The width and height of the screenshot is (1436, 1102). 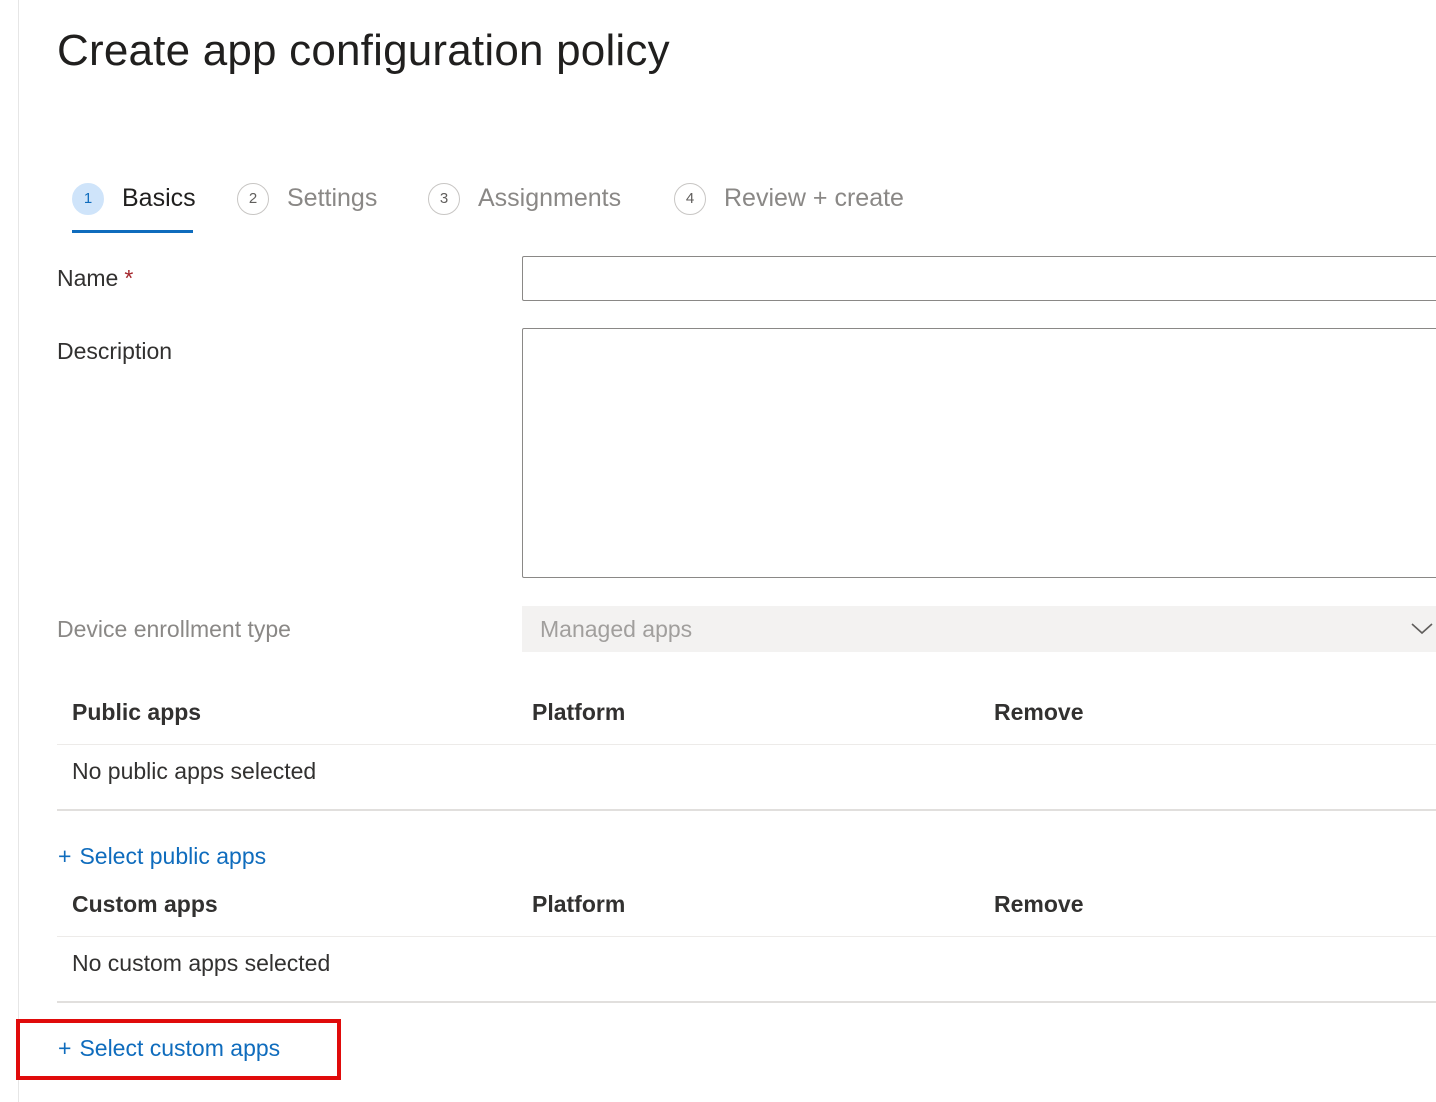 I want to click on column-public-apps: Public apps, so click(x=137, y=712).